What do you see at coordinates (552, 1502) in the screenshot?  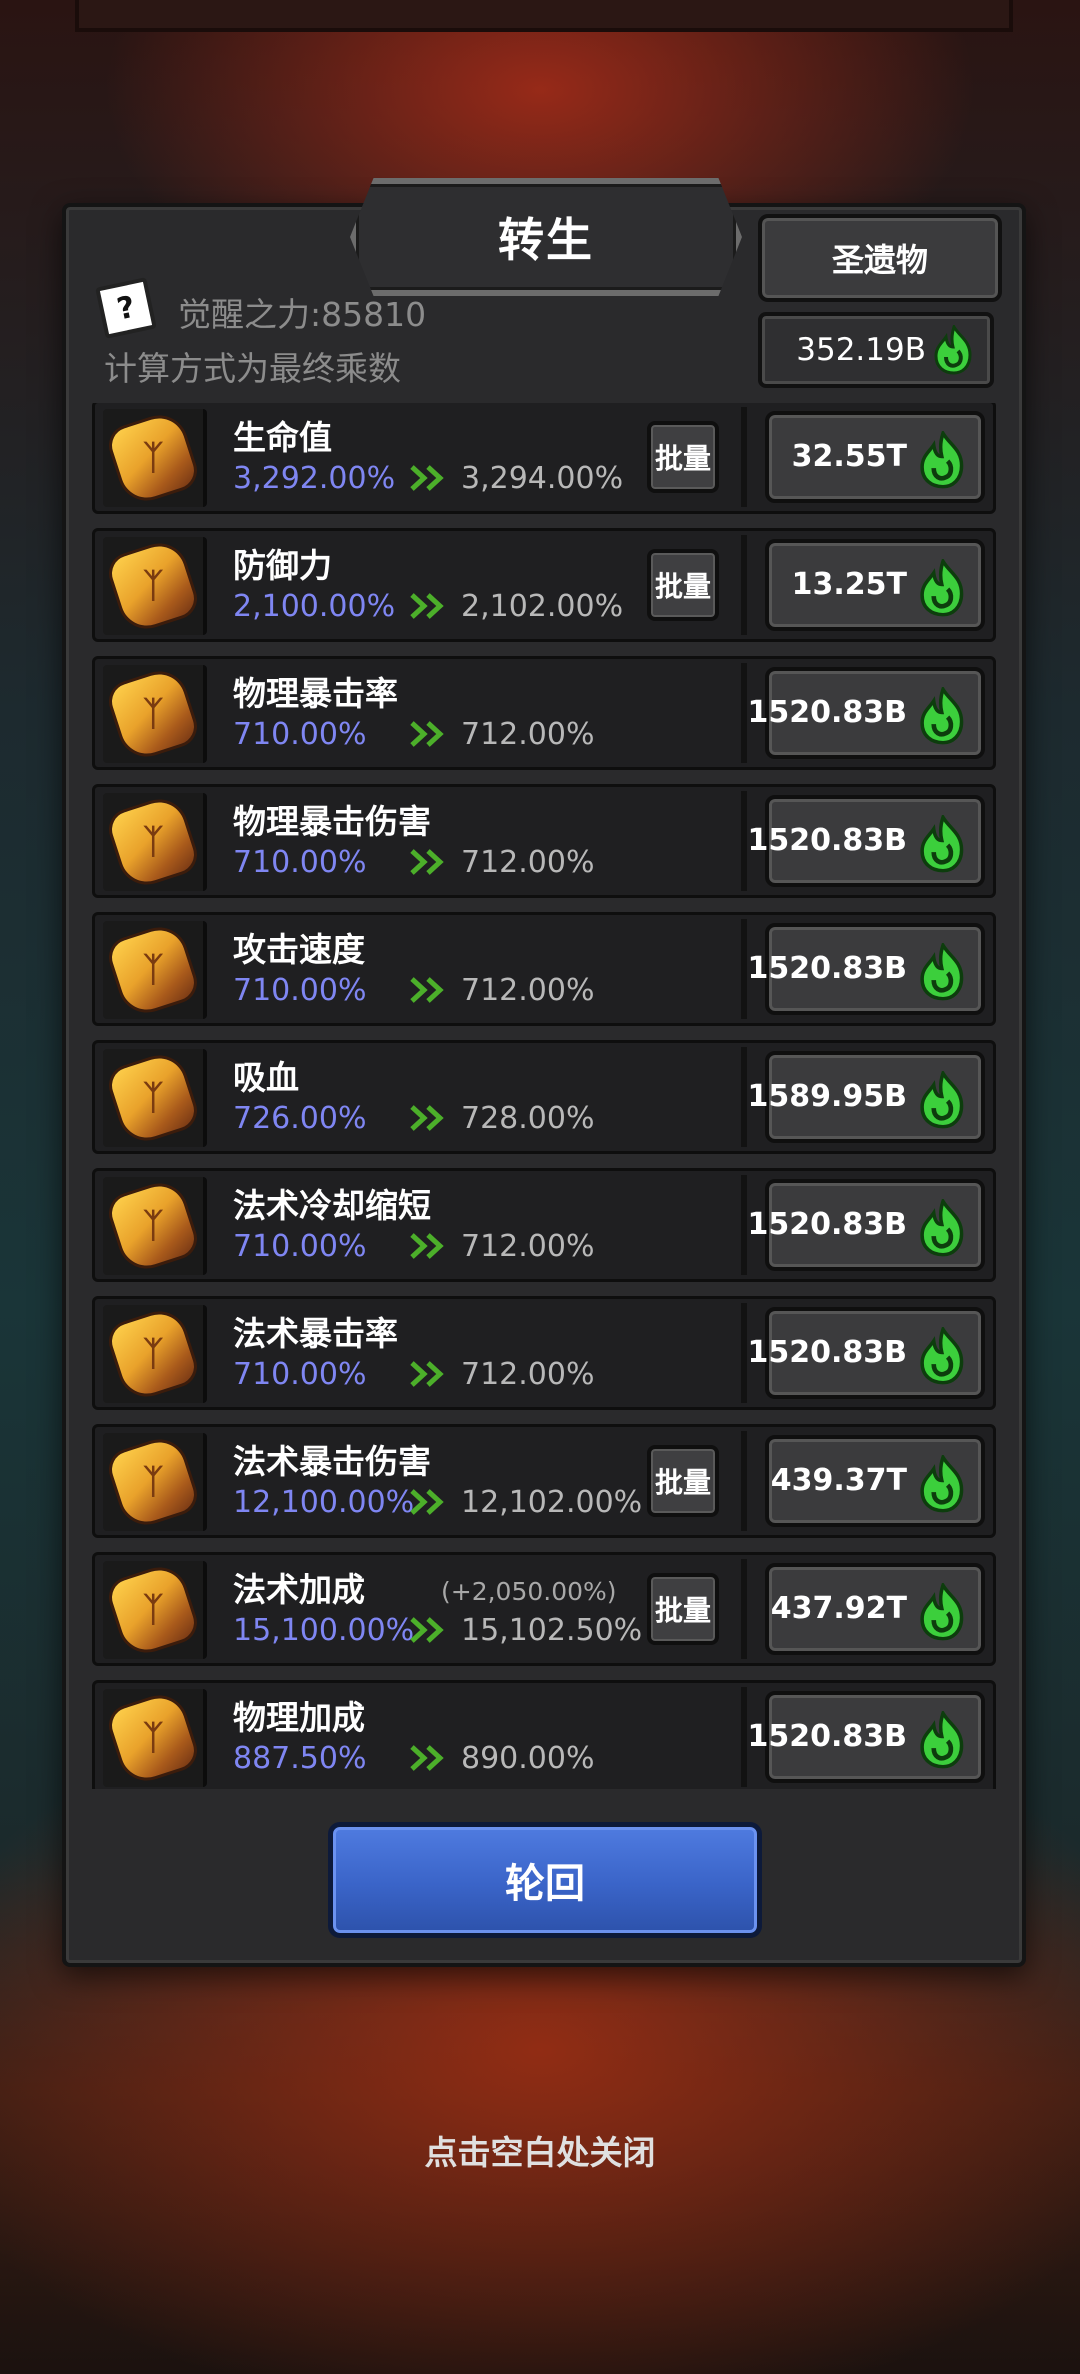 I see `stat-next-value: 12,102.00%` at bounding box center [552, 1502].